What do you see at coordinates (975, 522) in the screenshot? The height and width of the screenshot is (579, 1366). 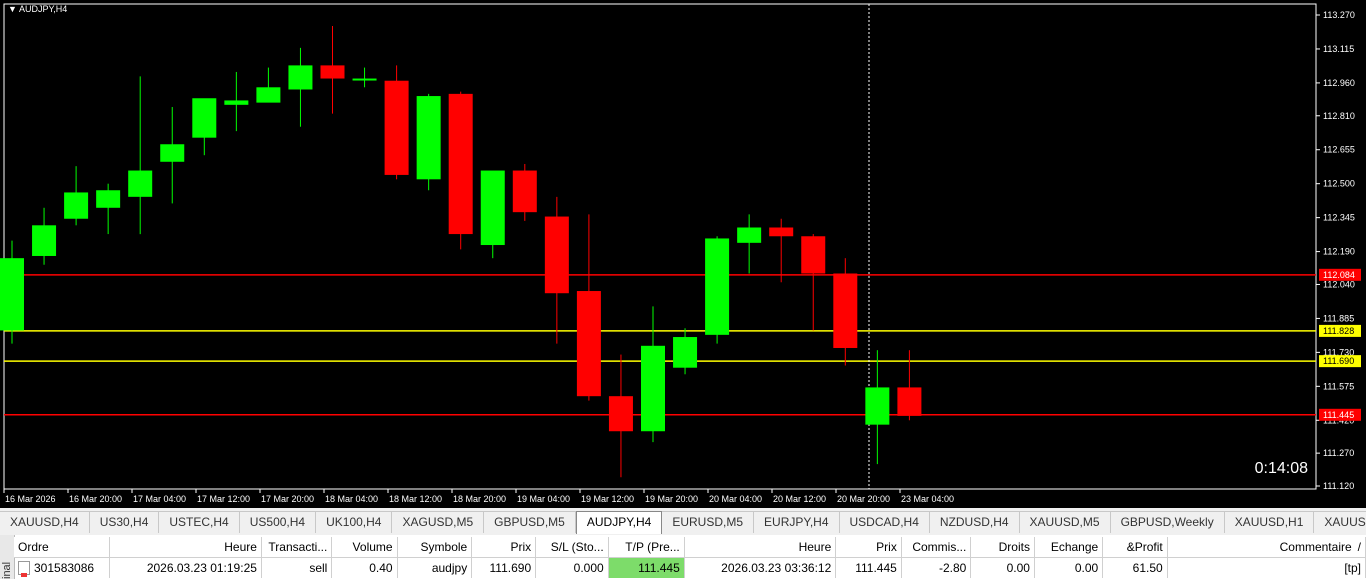 I see `tab-nzdusd-h4: NZDUSD,H4` at bounding box center [975, 522].